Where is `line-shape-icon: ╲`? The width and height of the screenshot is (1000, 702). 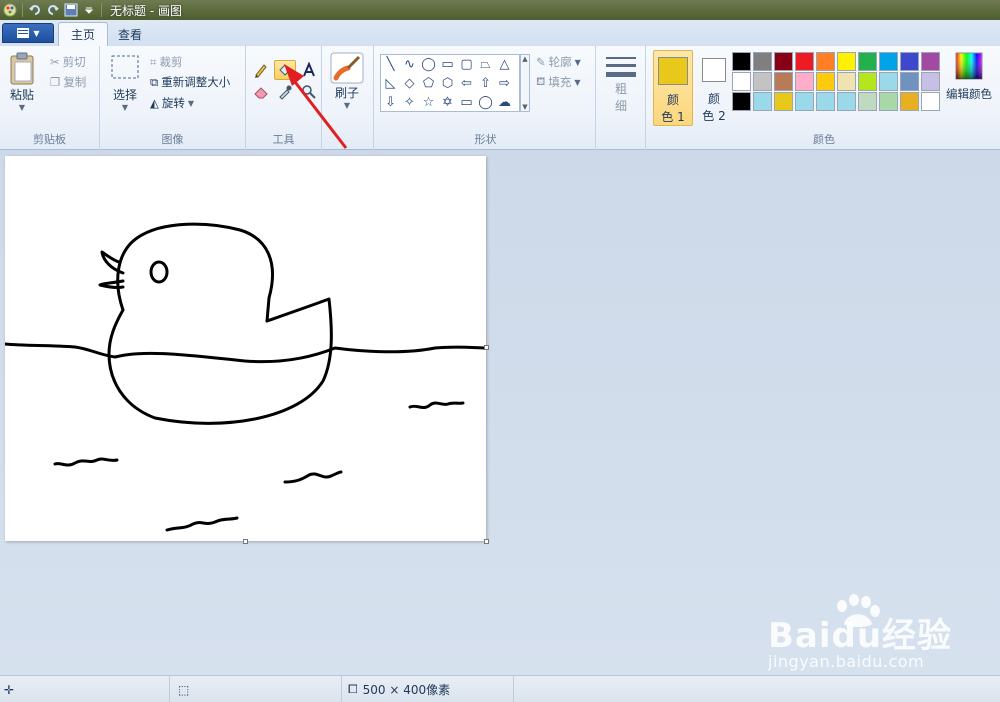 line-shape-icon: ╲ is located at coordinates (390, 64).